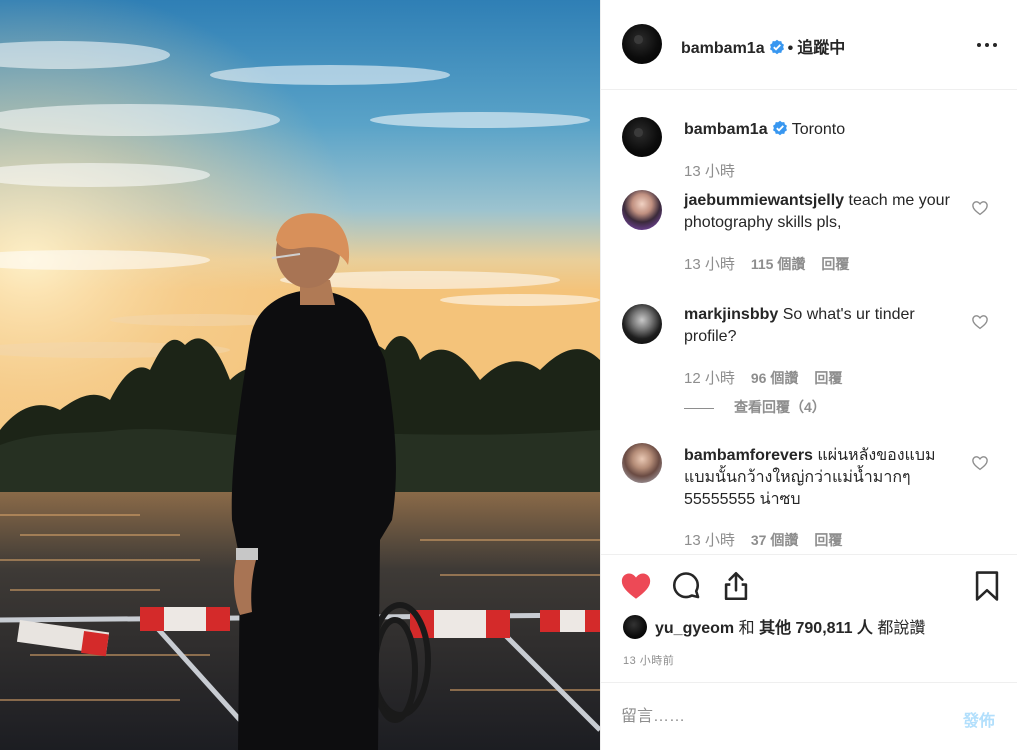 The width and height of the screenshot is (1017, 750). What do you see at coordinates (774, 378) in the screenshot?
I see `comment-likes: 96 個讚` at bounding box center [774, 378].